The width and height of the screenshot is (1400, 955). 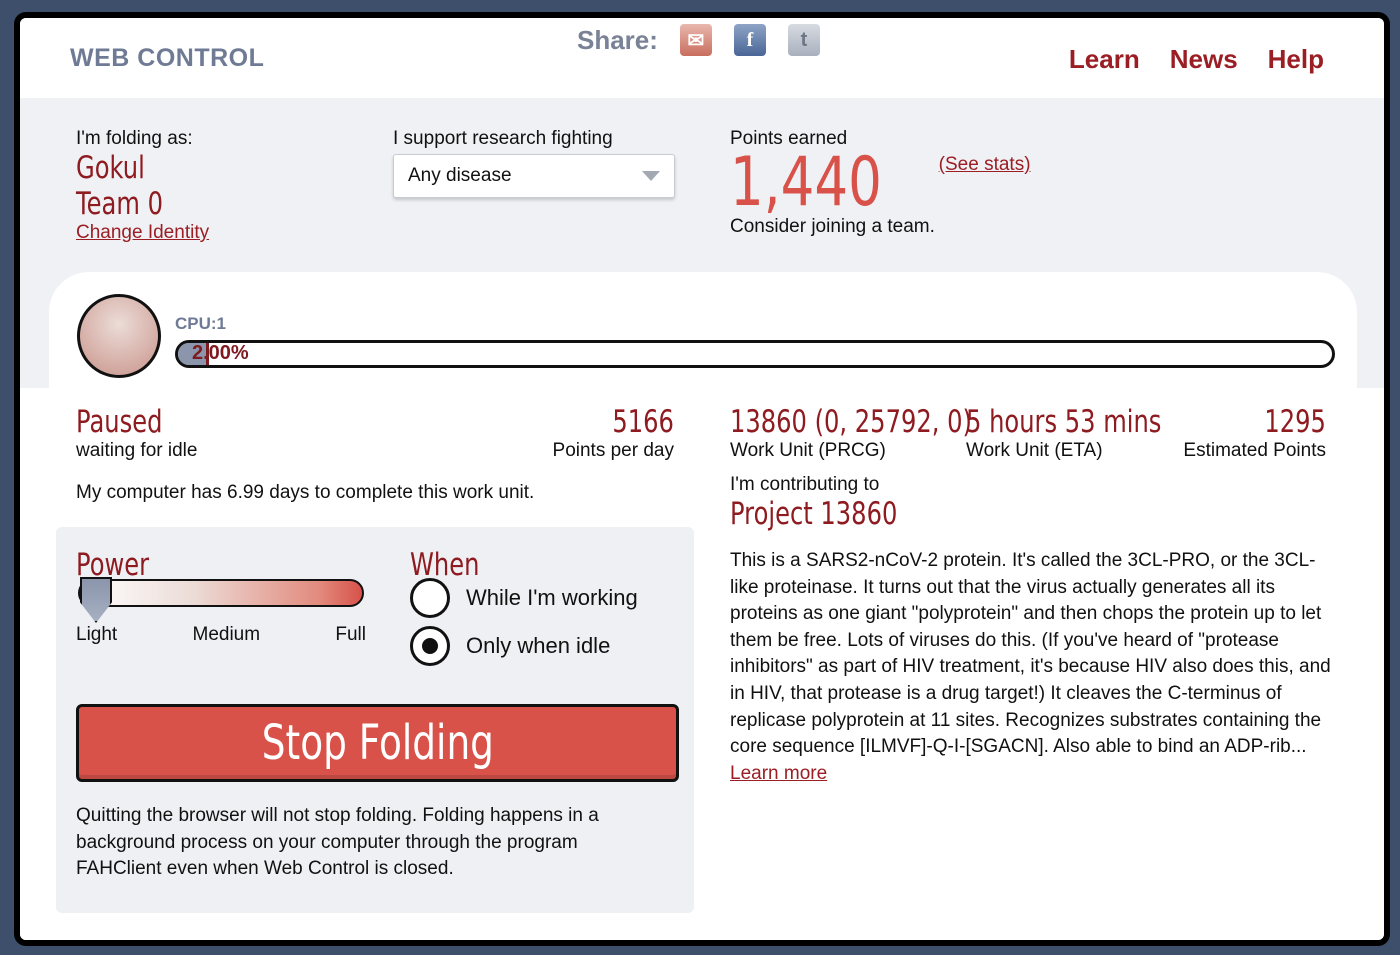 What do you see at coordinates (1204, 59) in the screenshot?
I see `nav-news-link: News` at bounding box center [1204, 59].